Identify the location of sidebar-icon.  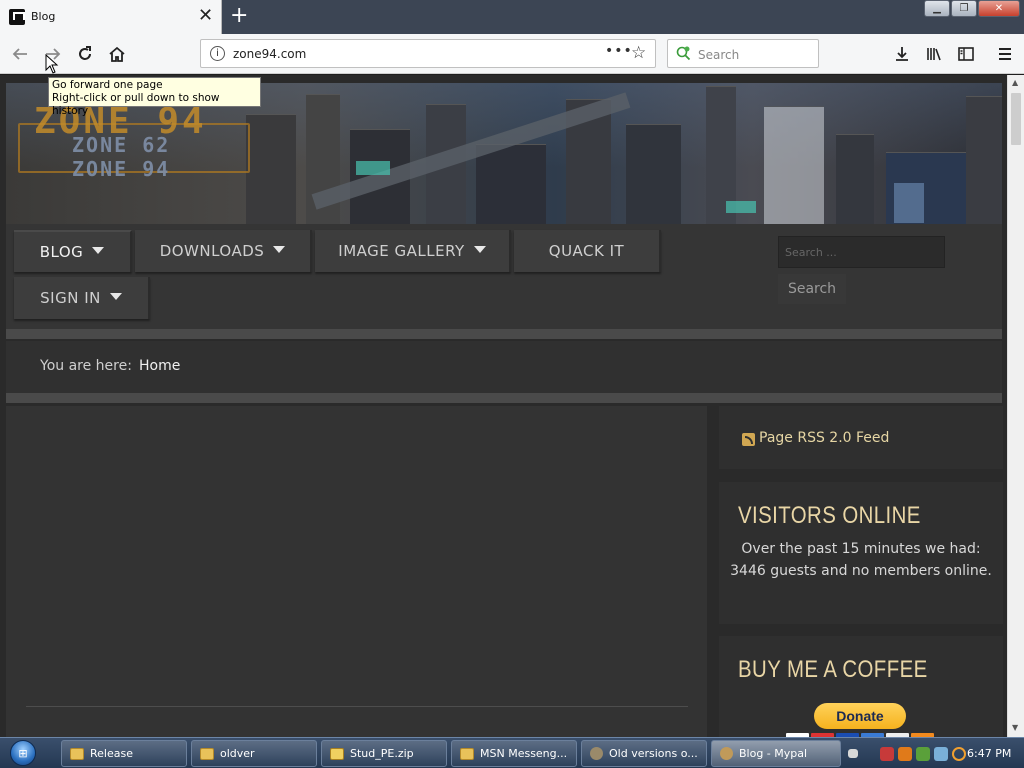
(966, 54).